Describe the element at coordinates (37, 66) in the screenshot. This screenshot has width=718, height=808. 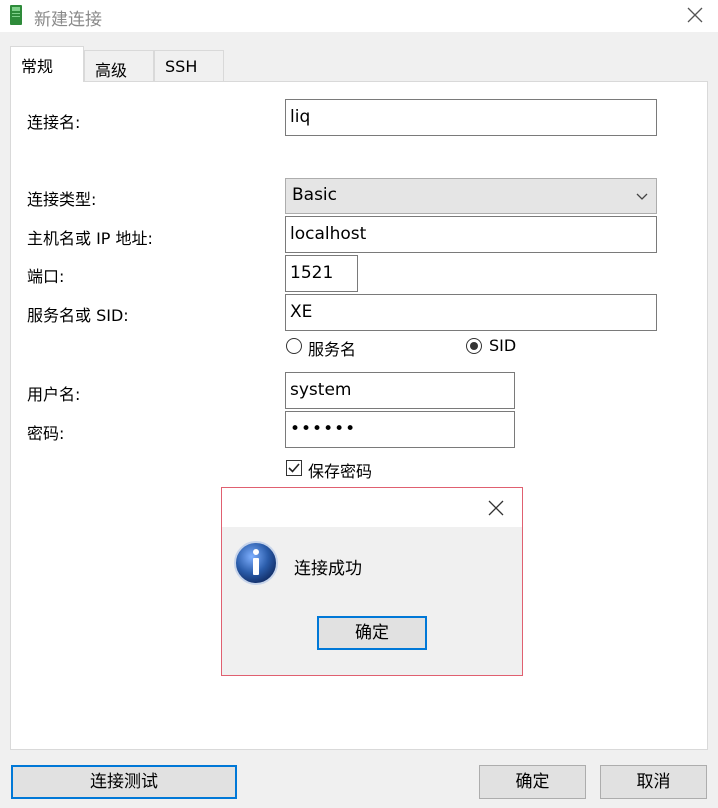
I see `tab-label: 常规` at that location.